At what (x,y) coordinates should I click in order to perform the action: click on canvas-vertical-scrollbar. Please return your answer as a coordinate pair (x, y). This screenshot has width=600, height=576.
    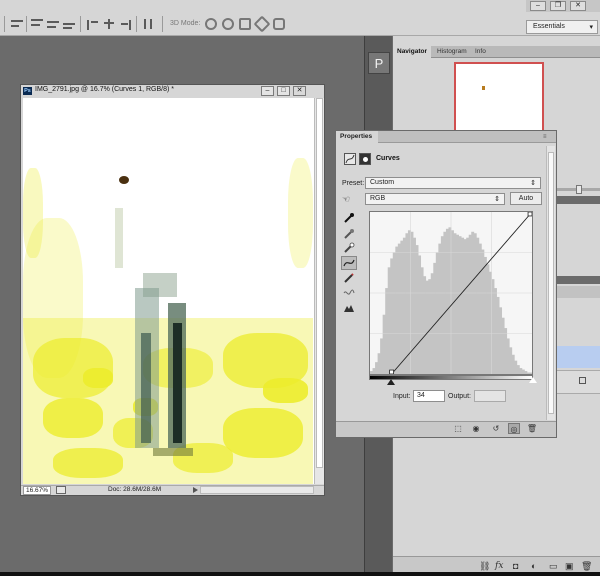
    Looking at the image, I should click on (319, 291).